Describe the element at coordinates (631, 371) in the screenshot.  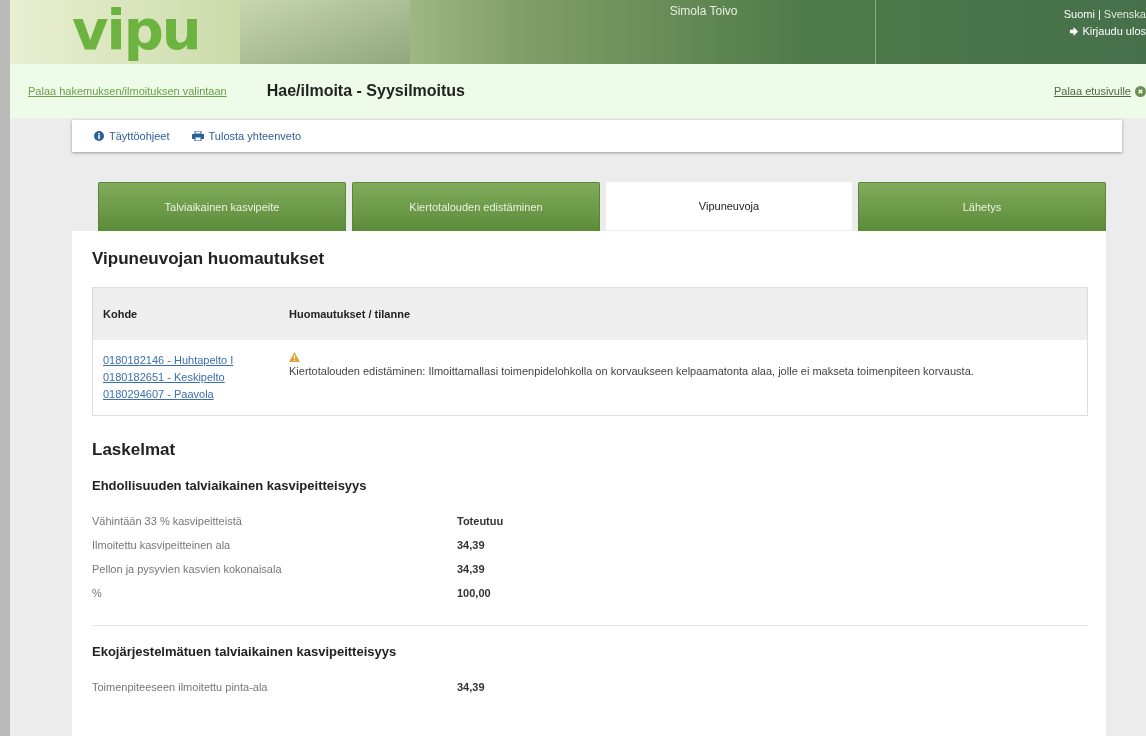
I see `note-text: Kiertotalouden edistäminen: Ilmoittamallasi toimenpidelohkolla on korvaukseen kelpaamatonta alaa, jolle ei makseta toimenpiteen korvausta.` at that location.